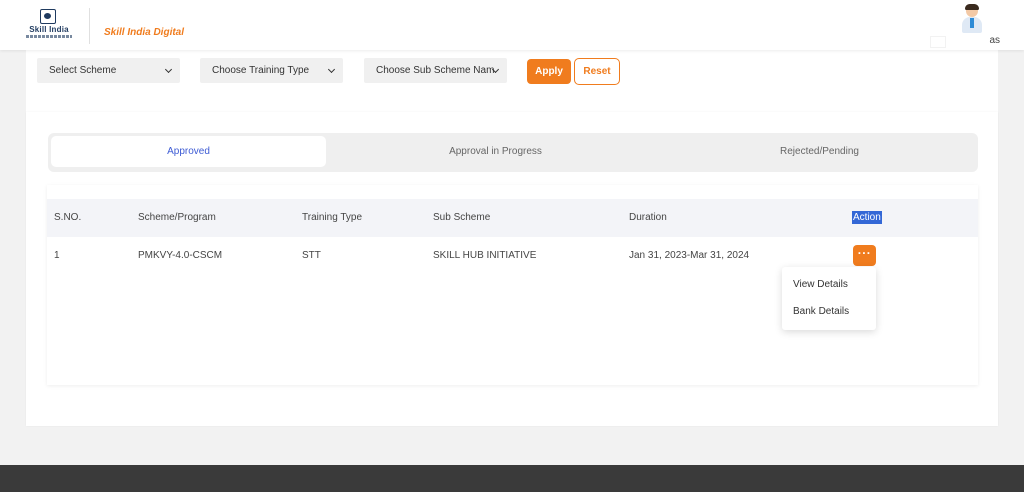 The width and height of the screenshot is (1024, 492). What do you see at coordinates (332, 217) in the screenshot?
I see `column-header-training-type: Training Type` at bounding box center [332, 217].